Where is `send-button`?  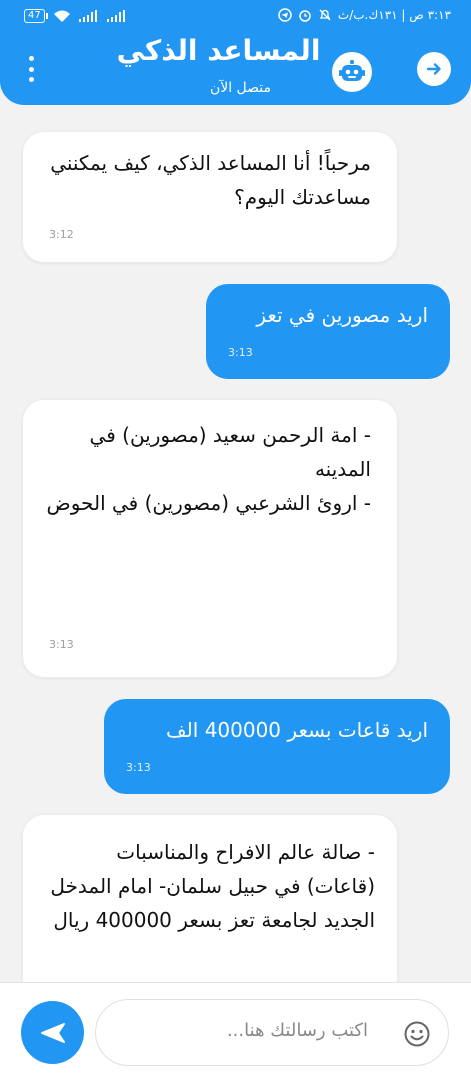
send-button is located at coordinates (52, 1032).